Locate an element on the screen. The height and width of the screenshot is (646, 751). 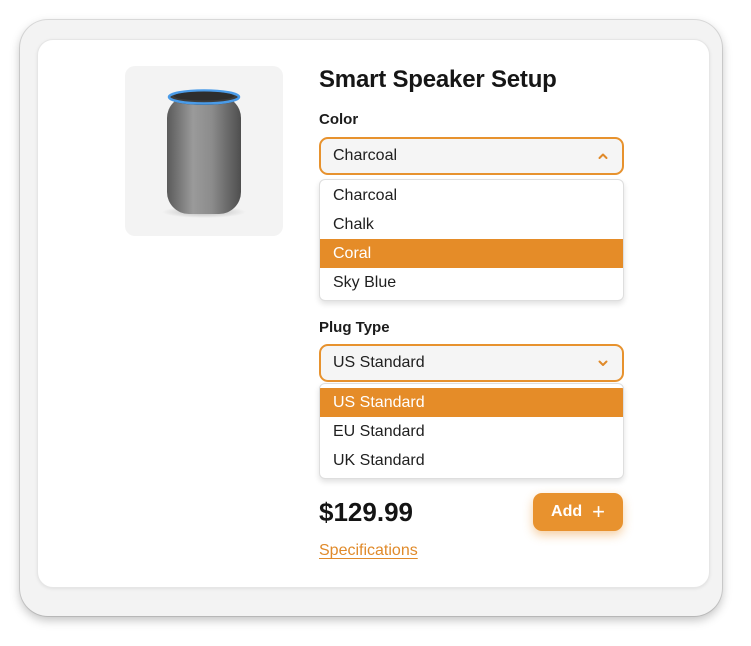
add-button: Add + is located at coordinates (578, 512).